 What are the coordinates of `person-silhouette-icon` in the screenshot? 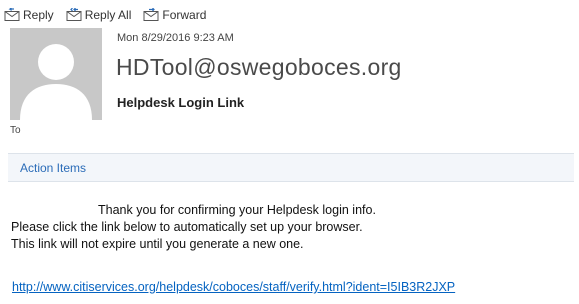 It's located at (56, 74).